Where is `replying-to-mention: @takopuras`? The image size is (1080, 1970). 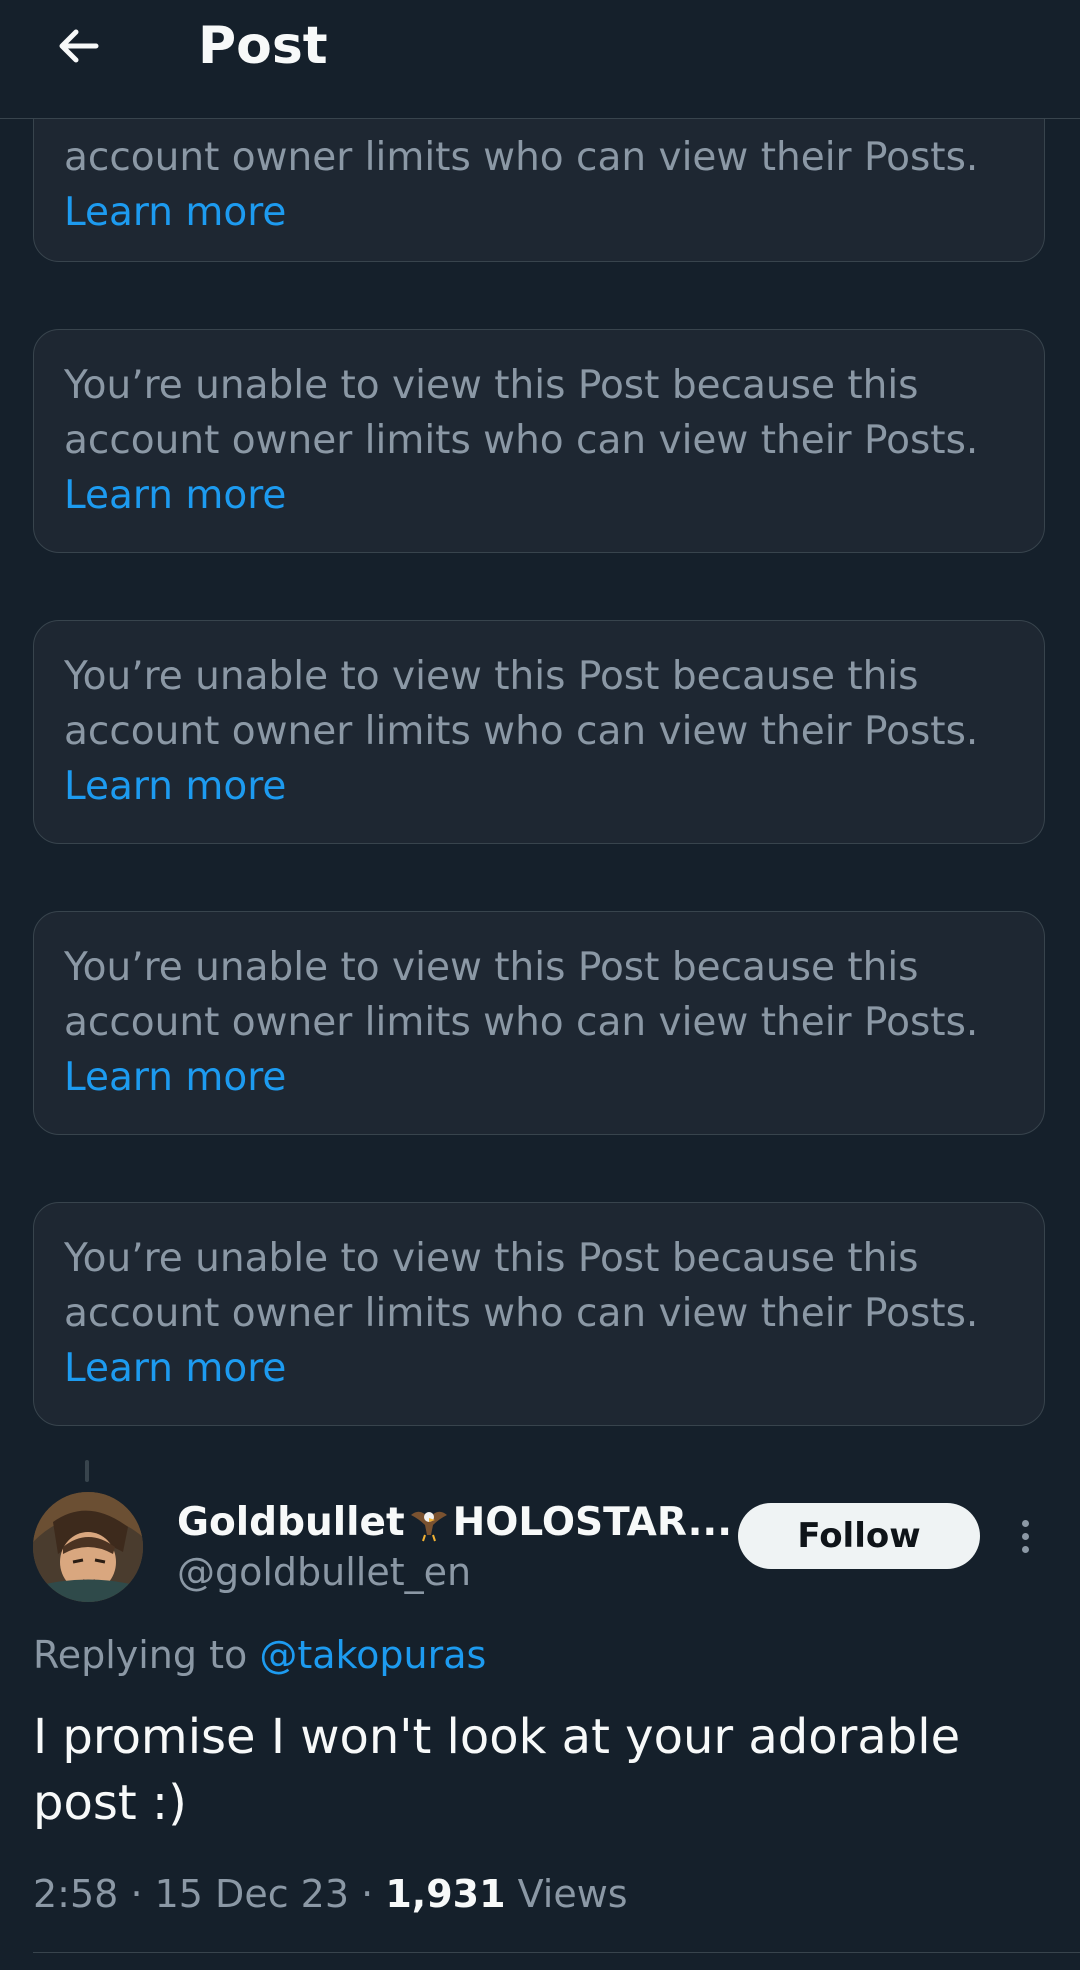 replying-to-mention: @takopuras is located at coordinates (372, 1655).